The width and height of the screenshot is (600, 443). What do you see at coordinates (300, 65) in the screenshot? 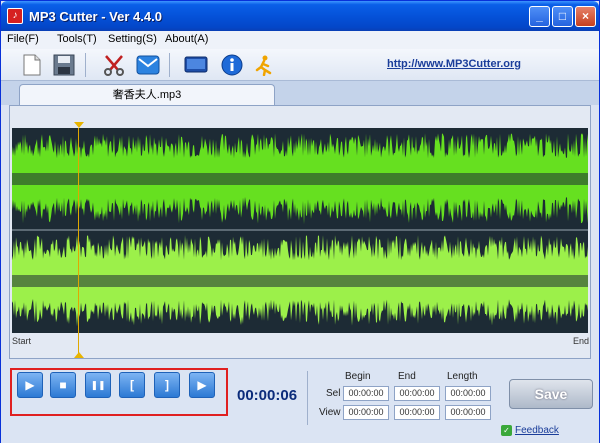
I see `toolbar: http://www.MP3Cutter.org` at bounding box center [300, 65].